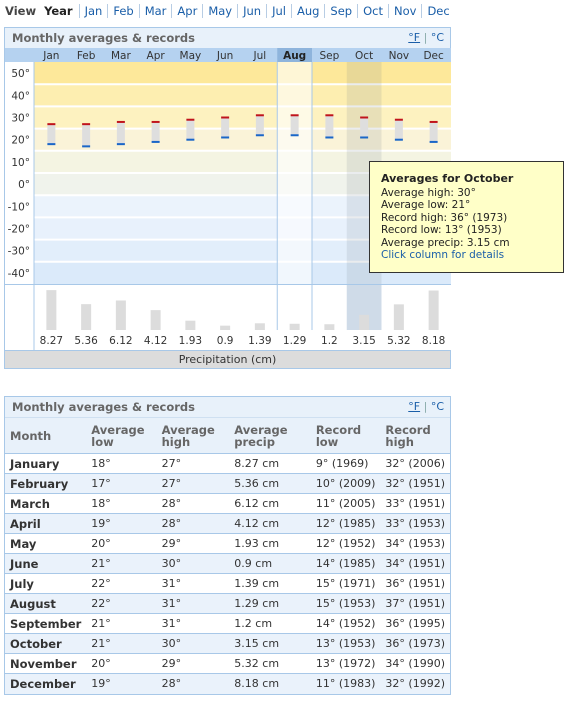  I want to click on table-row: July 22° 31° 1.39 cm 15° (1971) 36° (1951), so click(227, 583).